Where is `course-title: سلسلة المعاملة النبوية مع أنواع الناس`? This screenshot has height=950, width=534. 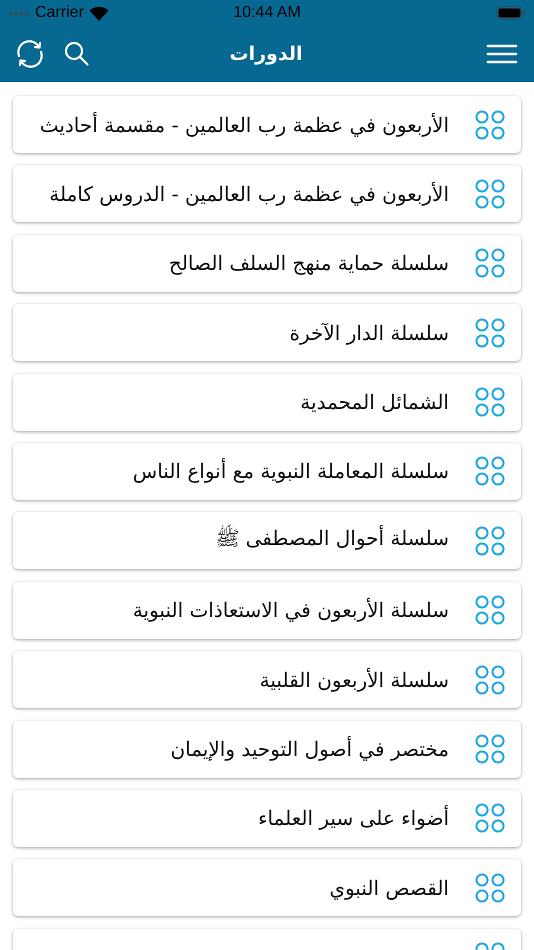
course-title: سلسلة المعاملة النبوية مع أنواع الناس is located at coordinates (290, 471).